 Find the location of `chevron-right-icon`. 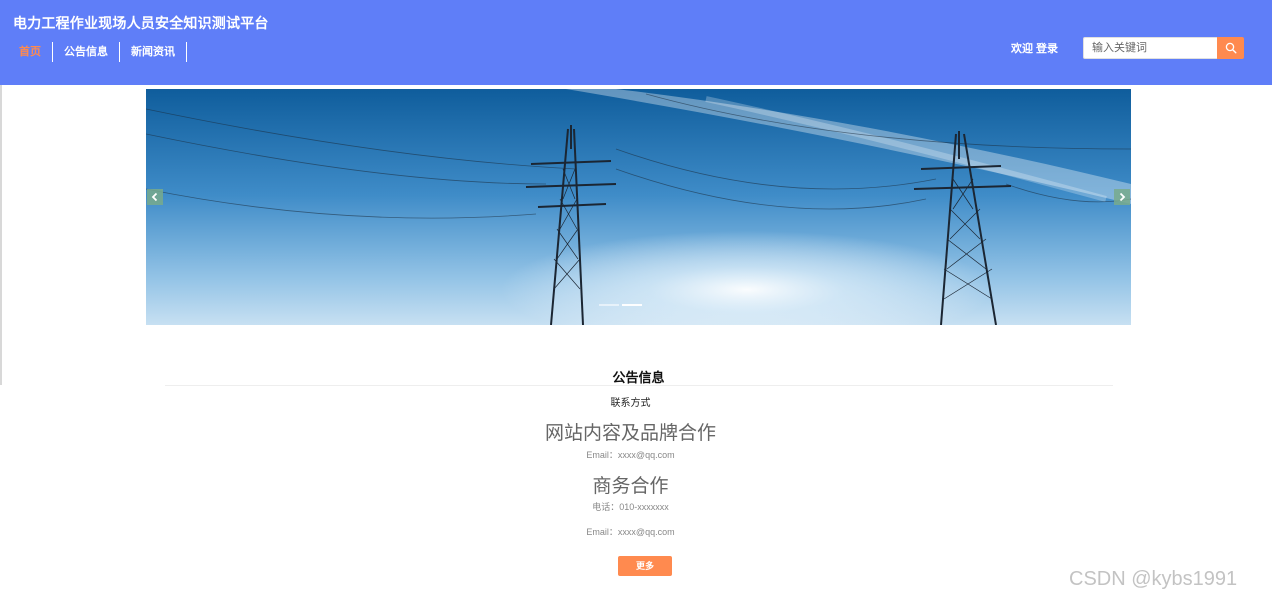

chevron-right-icon is located at coordinates (1122, 197).